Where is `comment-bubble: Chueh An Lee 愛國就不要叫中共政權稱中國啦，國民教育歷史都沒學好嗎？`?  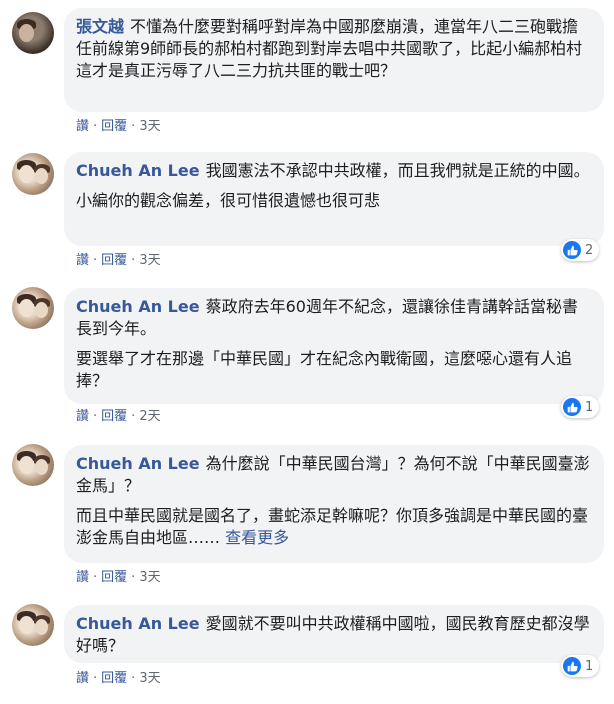 comment-bubble: Chueh An Lee 愛國就不要叫中共政權稱中國啦，國民教育歷史都沒學好嗎？ is located at coordinates (334, 634).